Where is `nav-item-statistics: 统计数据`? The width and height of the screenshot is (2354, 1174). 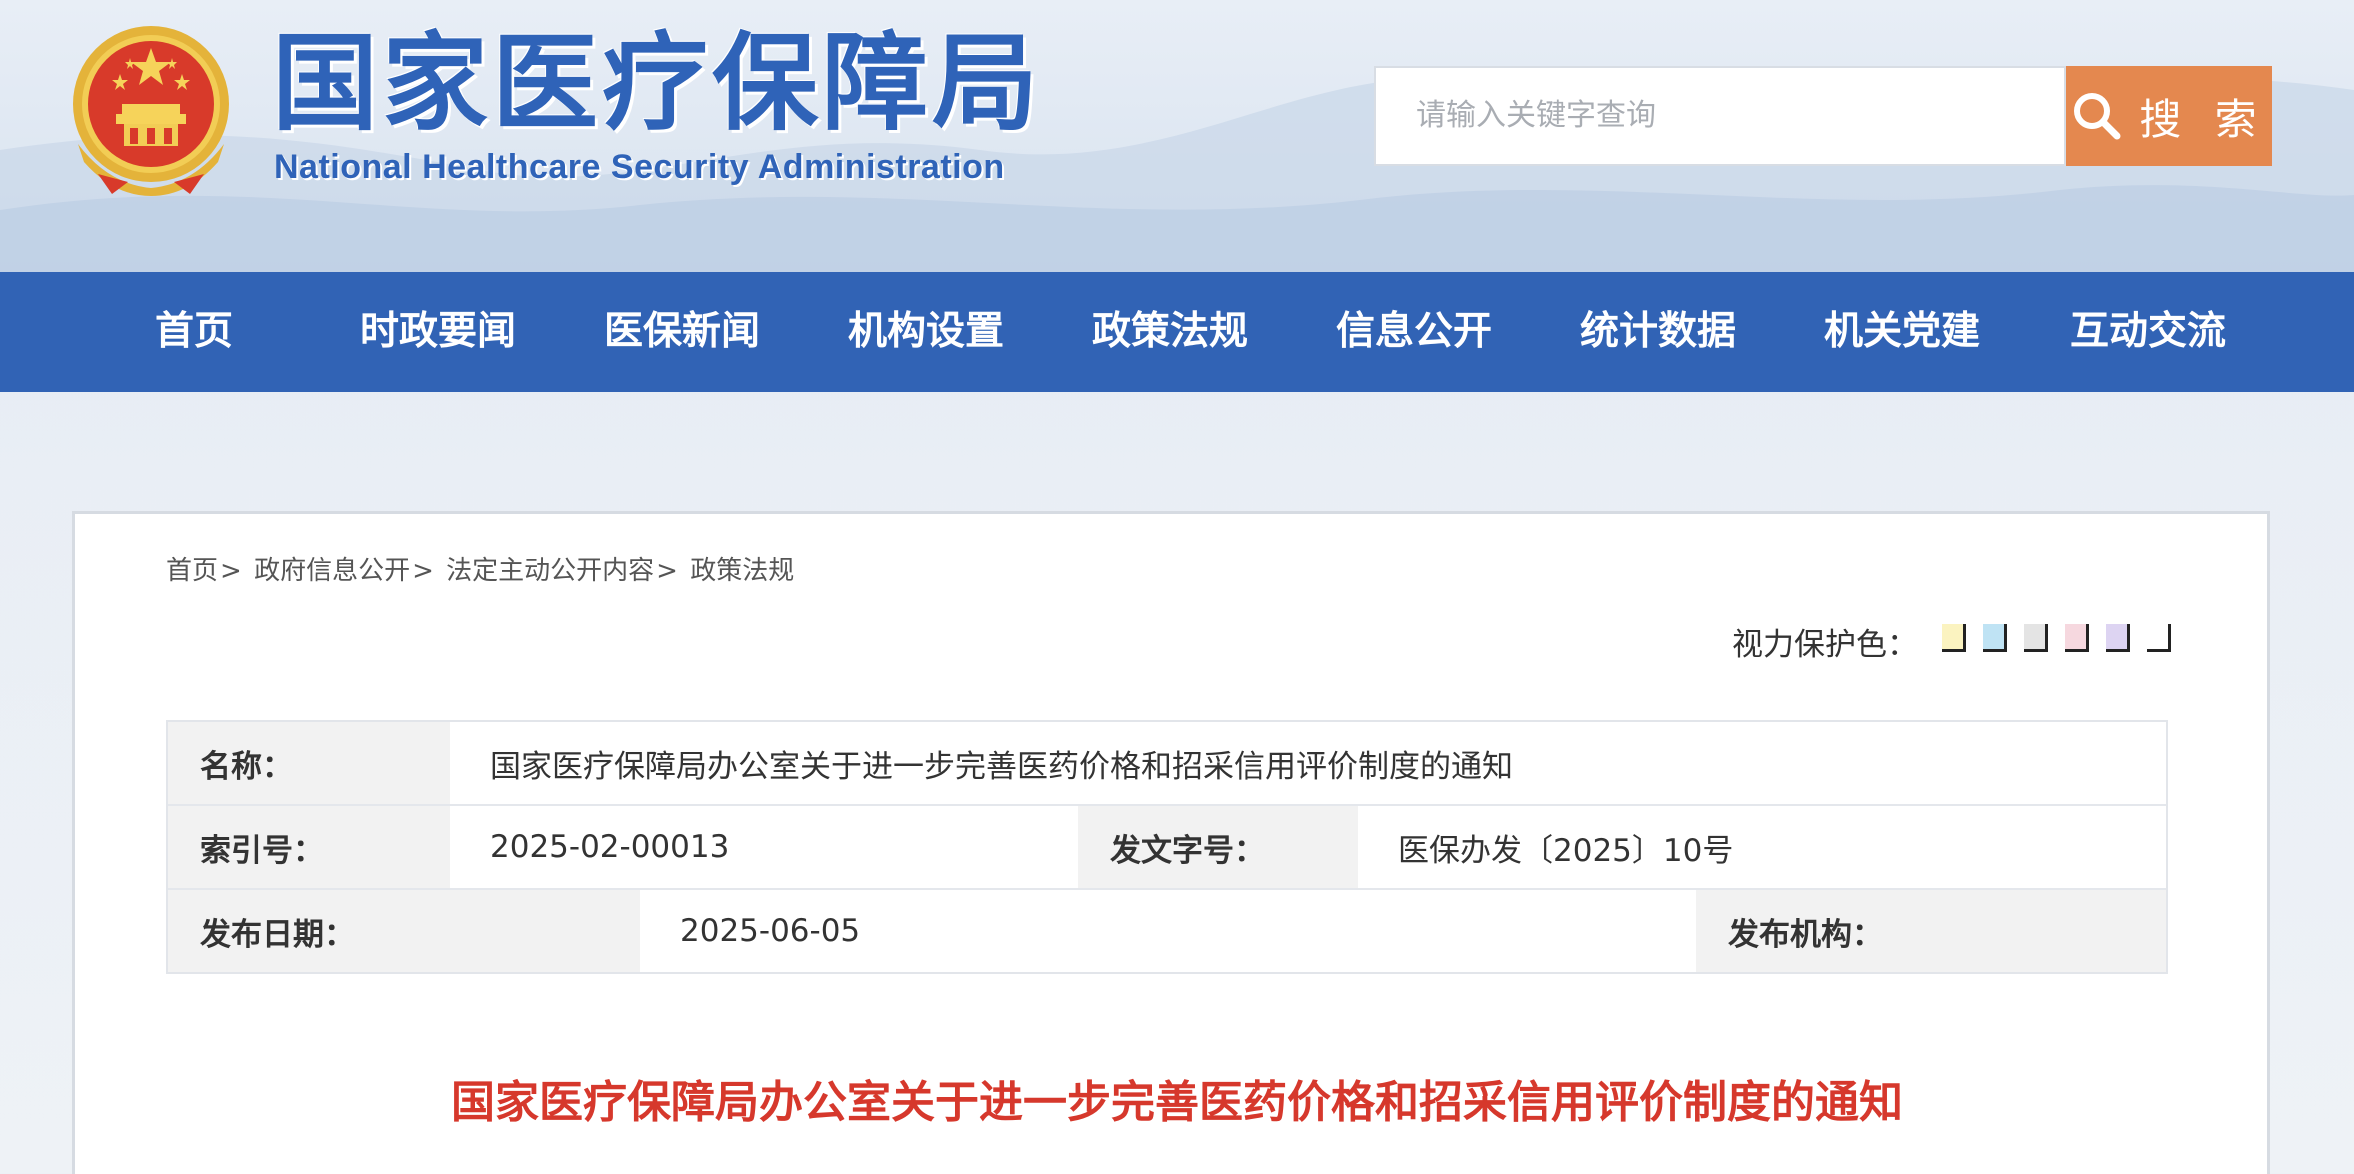
nav-item-statistics: 统计数据 is located at coordinates (1658, 332).